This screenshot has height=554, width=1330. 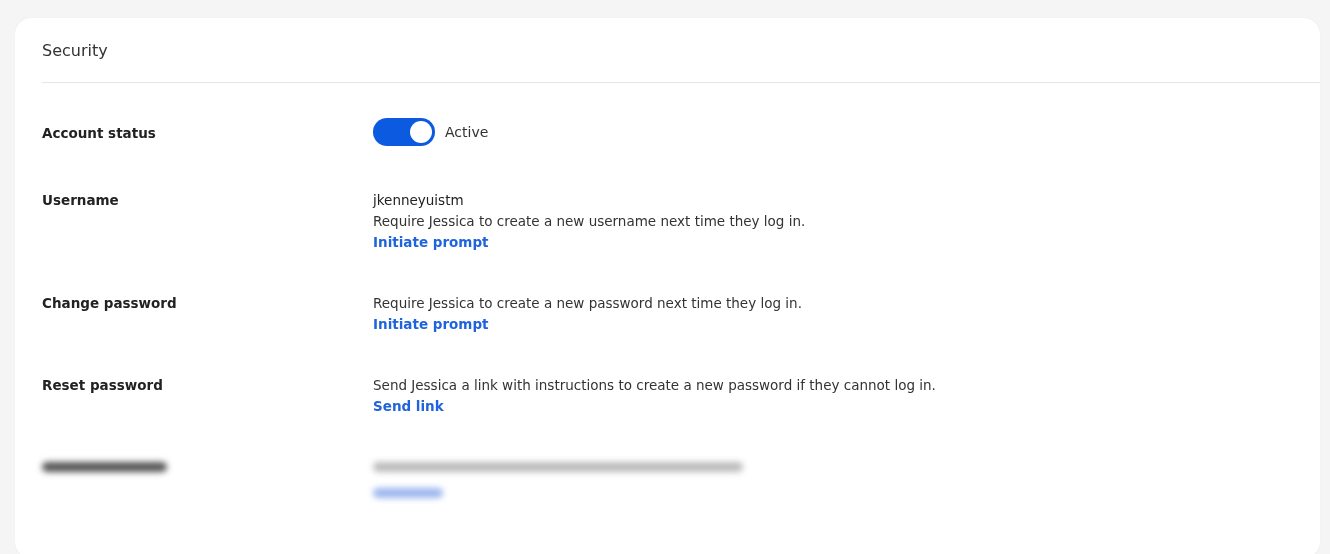 What do you see at coordinates (404, 132) in the screenshot?
I see `toggle-switch` at bounding box center [404, 132].